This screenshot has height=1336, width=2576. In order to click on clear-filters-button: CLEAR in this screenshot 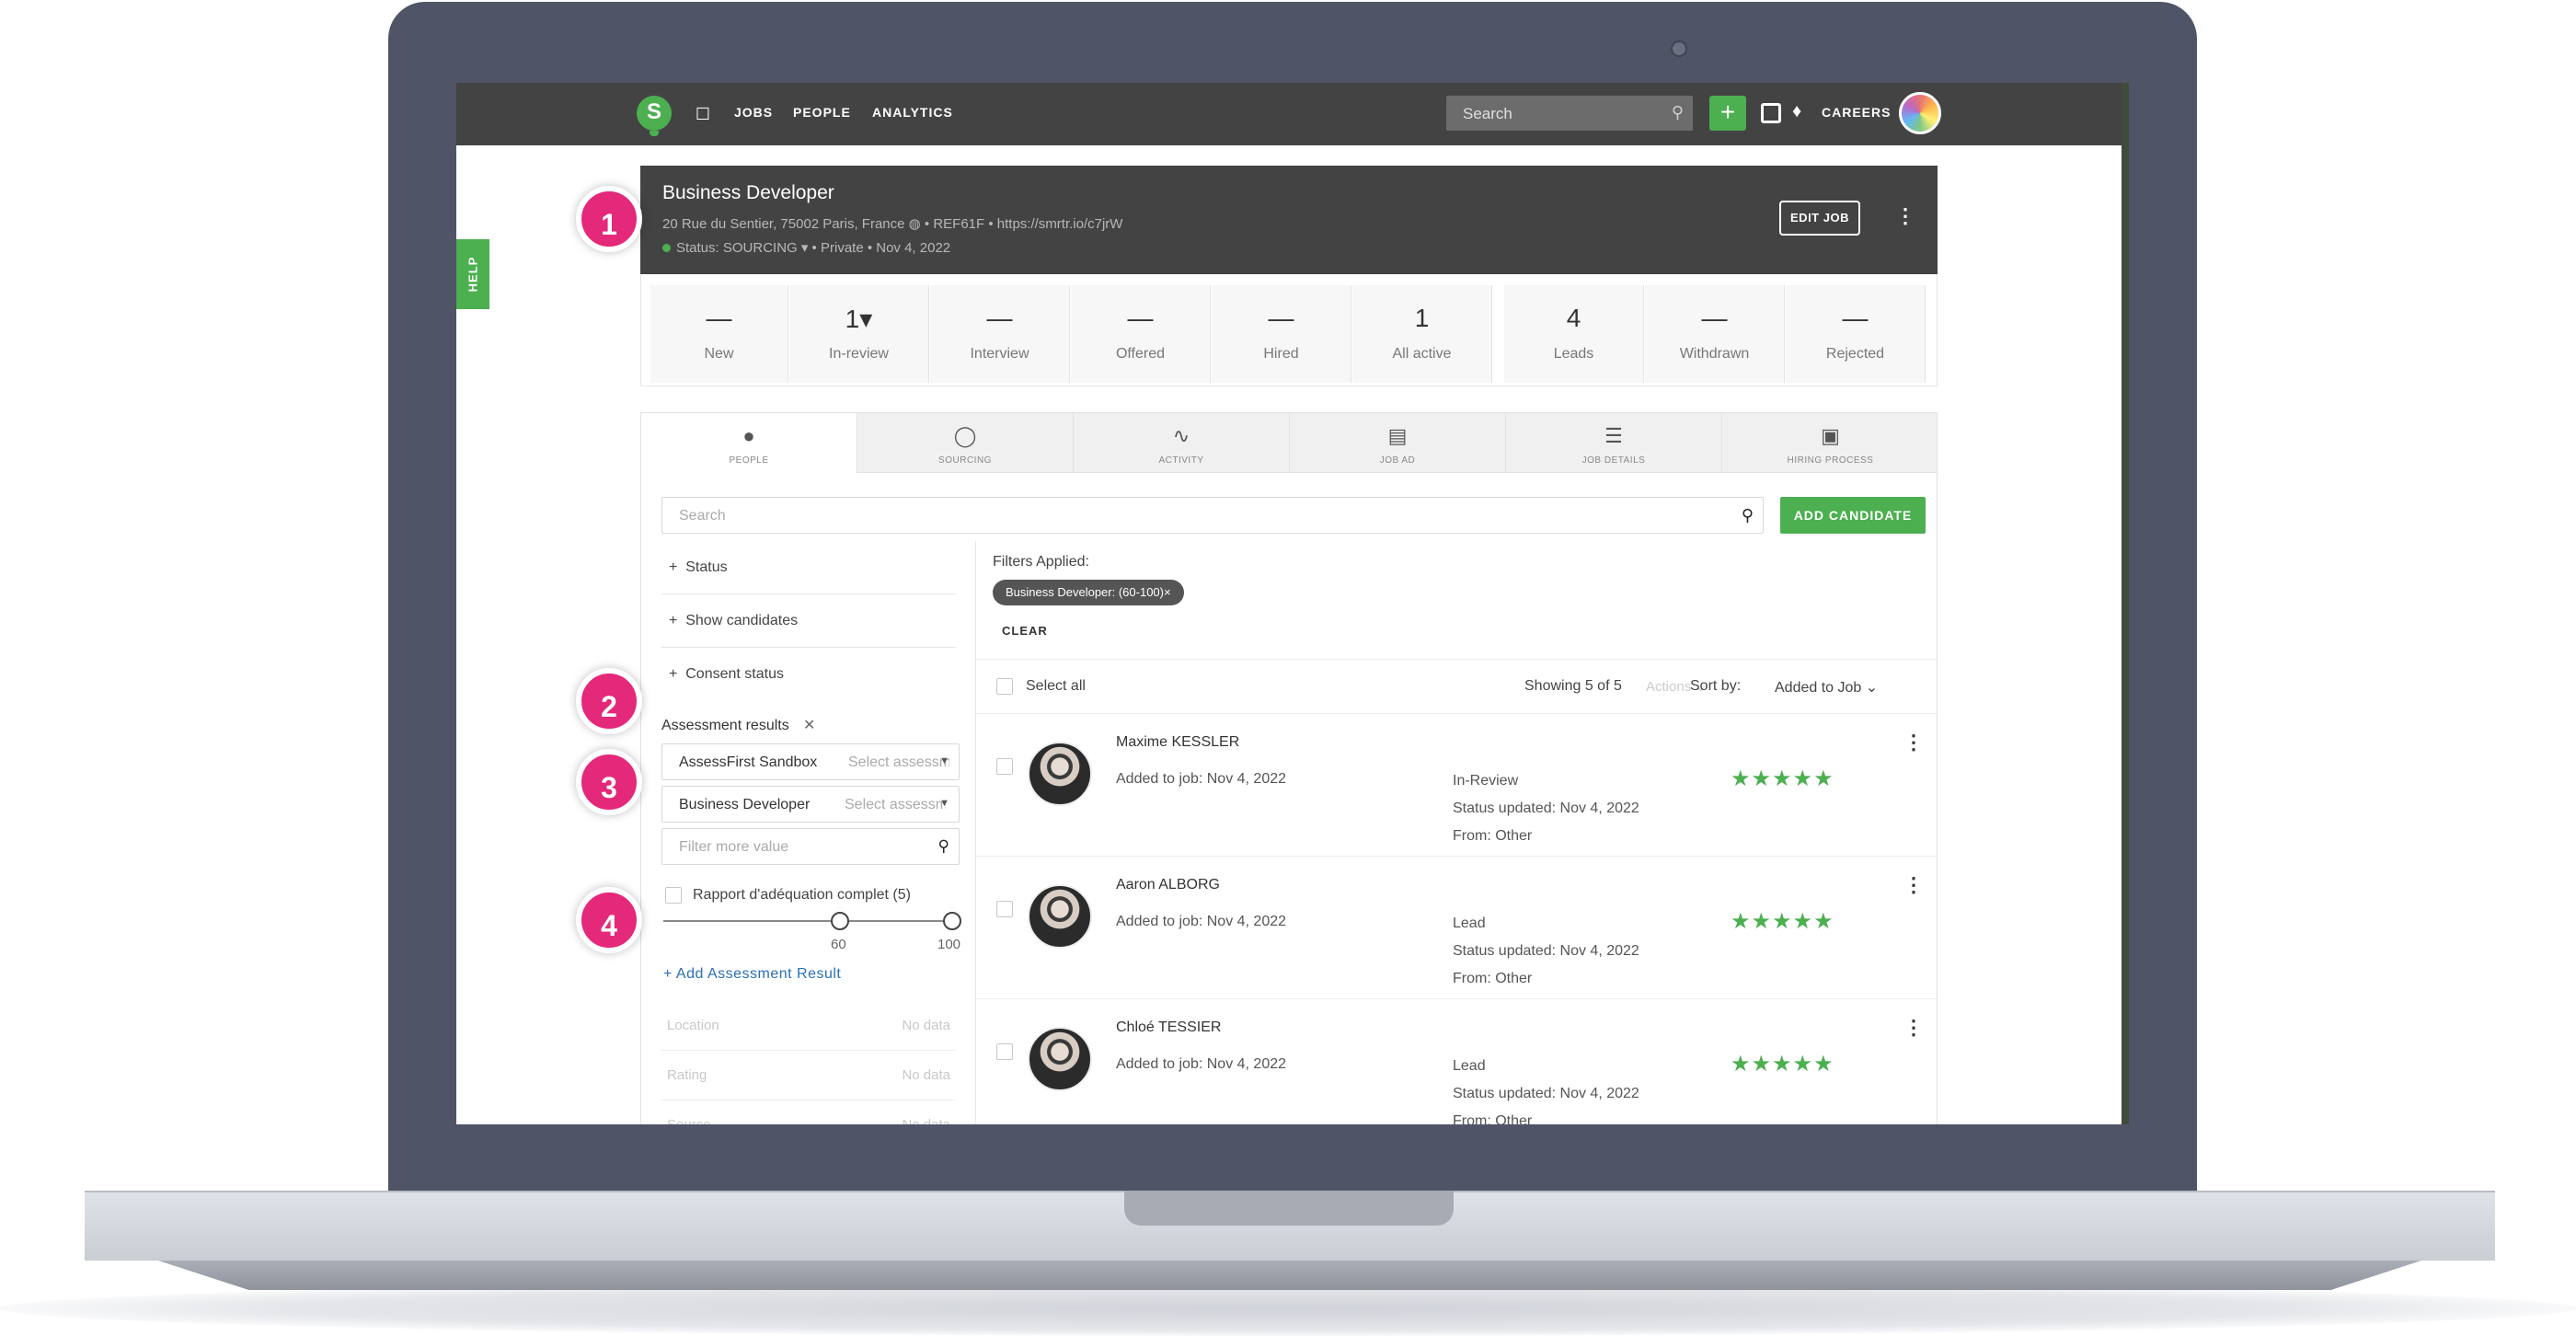, I will do `click(1025, 631)`.